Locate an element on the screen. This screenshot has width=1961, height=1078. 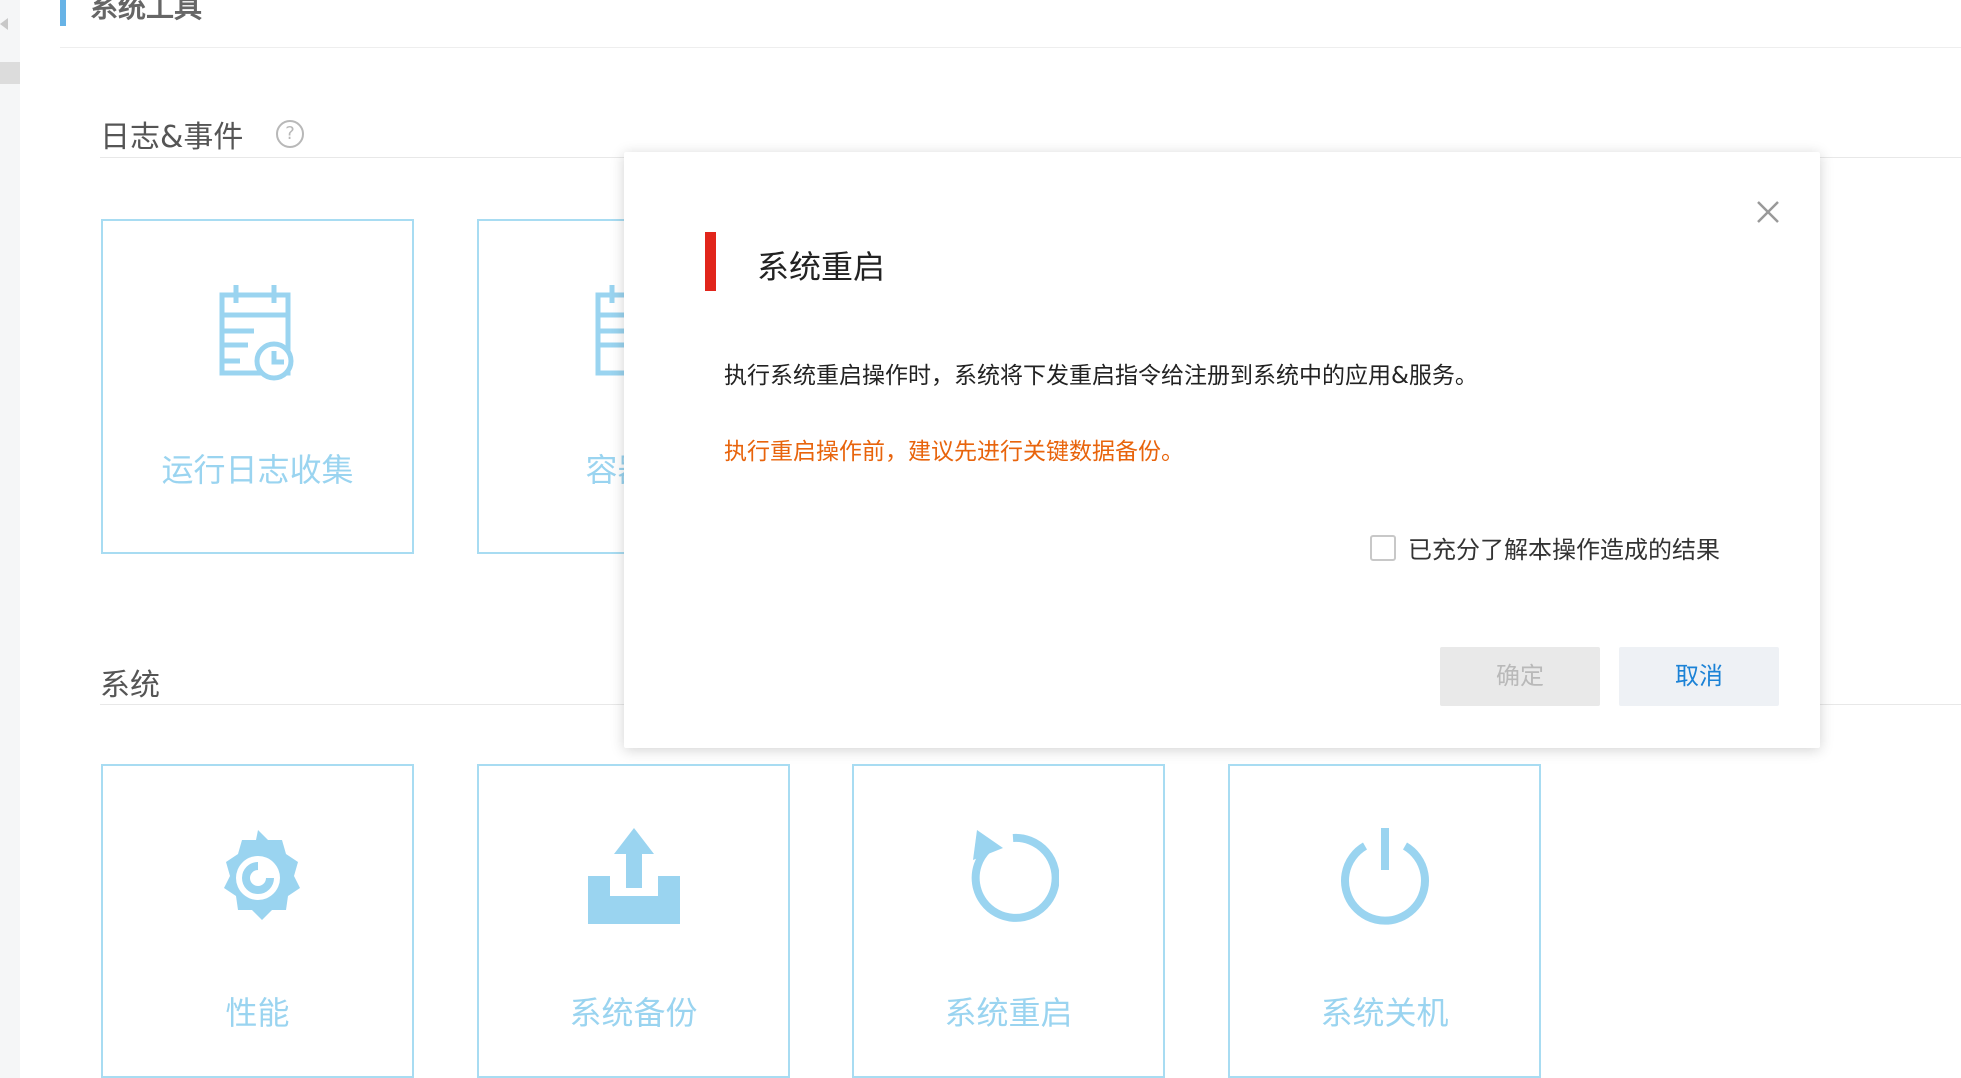
acknowledge-checkbox is located at coordinates (1383, 547).